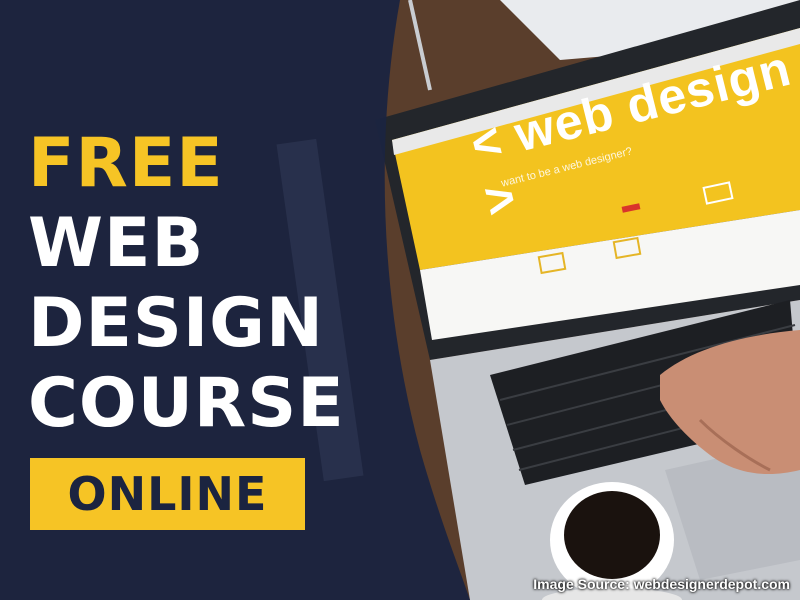  Describe the element at coordinates (661, 584) in the screenshot. I see `image-source-caption: Image Source: webdesignerdepot.com` at that location.